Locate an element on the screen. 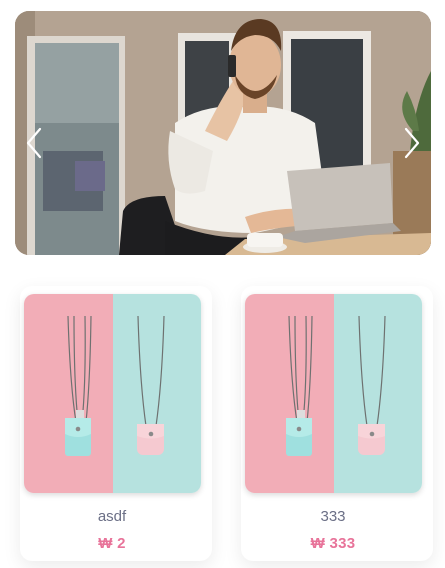  chevron-right-icon is located at coordinates (412, 143).